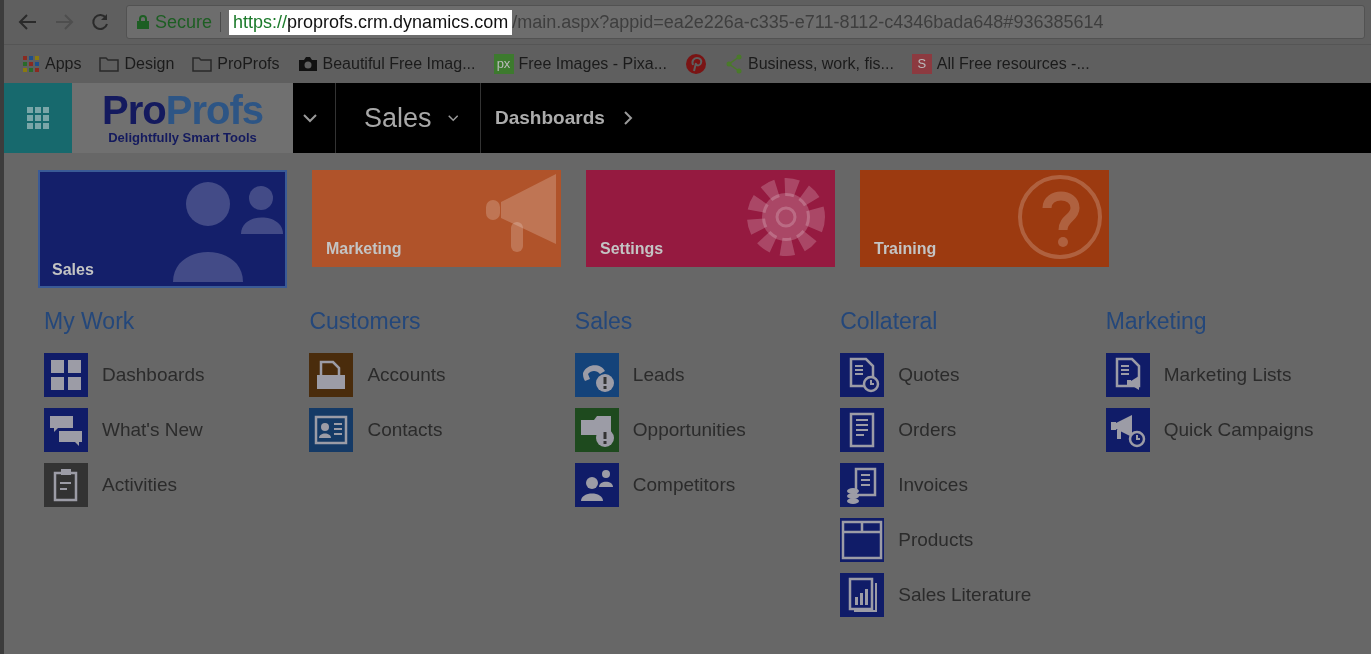 This screenshot has height=654, width=1371. What do you see at coordinates (905, 249) in the screenshot?
I see `tile-label: Training` at bounding box center [905, 249].